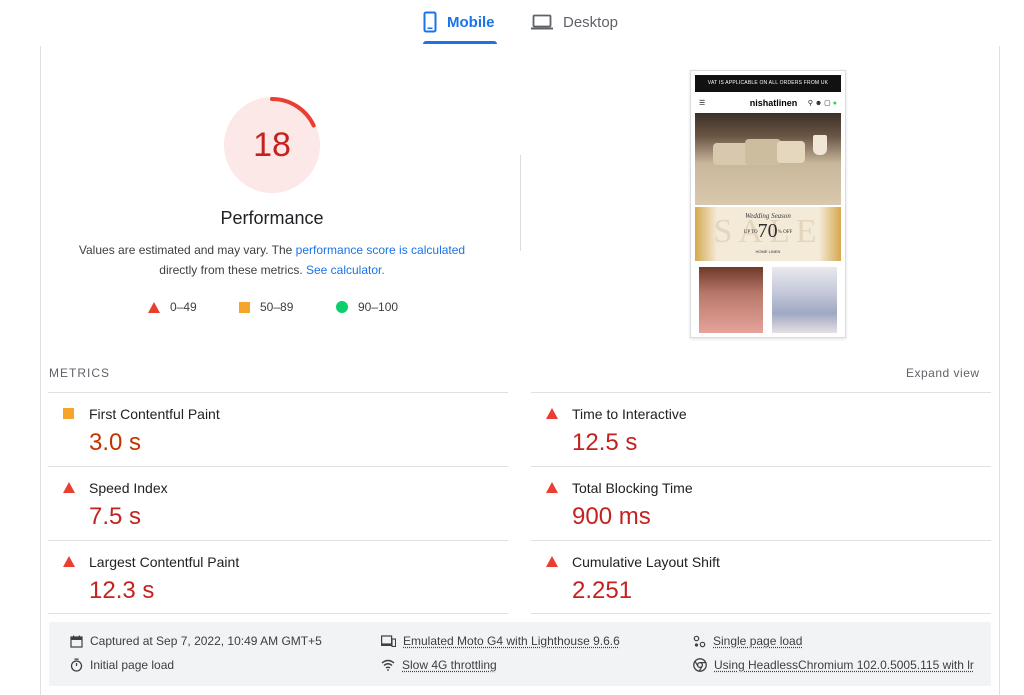 This screenshot has height=695, width=1024. What do you see at coordinates (449, 665) in the screenshot?
I see `throttling-text: Slow 4G throttling` at bounding box center [449, 665].